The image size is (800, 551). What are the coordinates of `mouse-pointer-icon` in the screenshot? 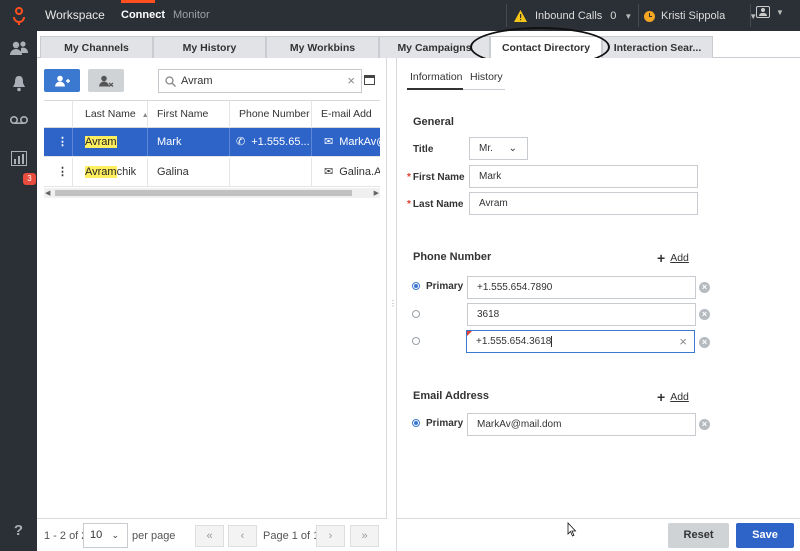 It's located at (572, 529).